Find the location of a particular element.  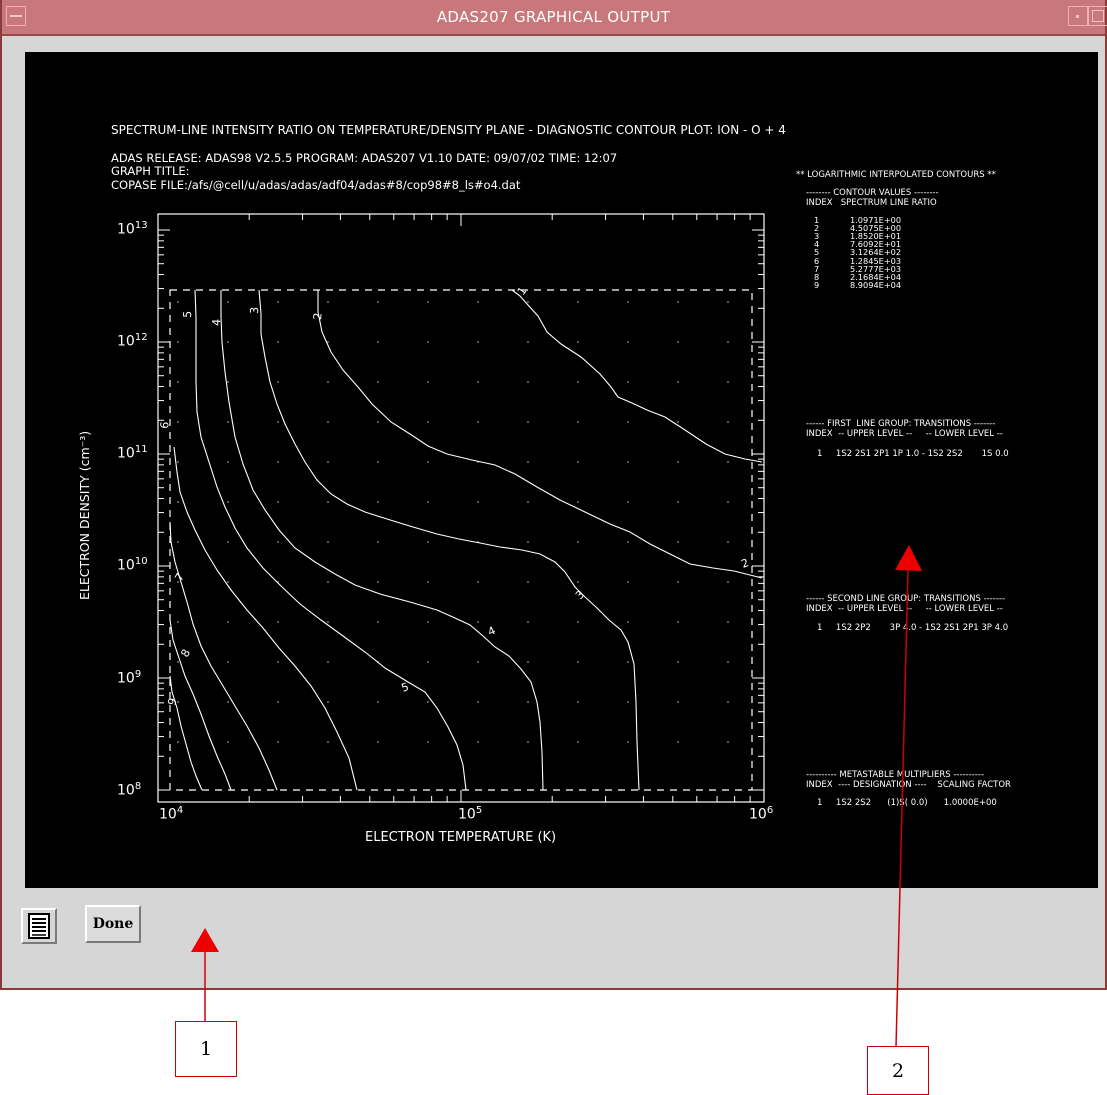

contour-label: 7 is located at coordinates (179, 577).